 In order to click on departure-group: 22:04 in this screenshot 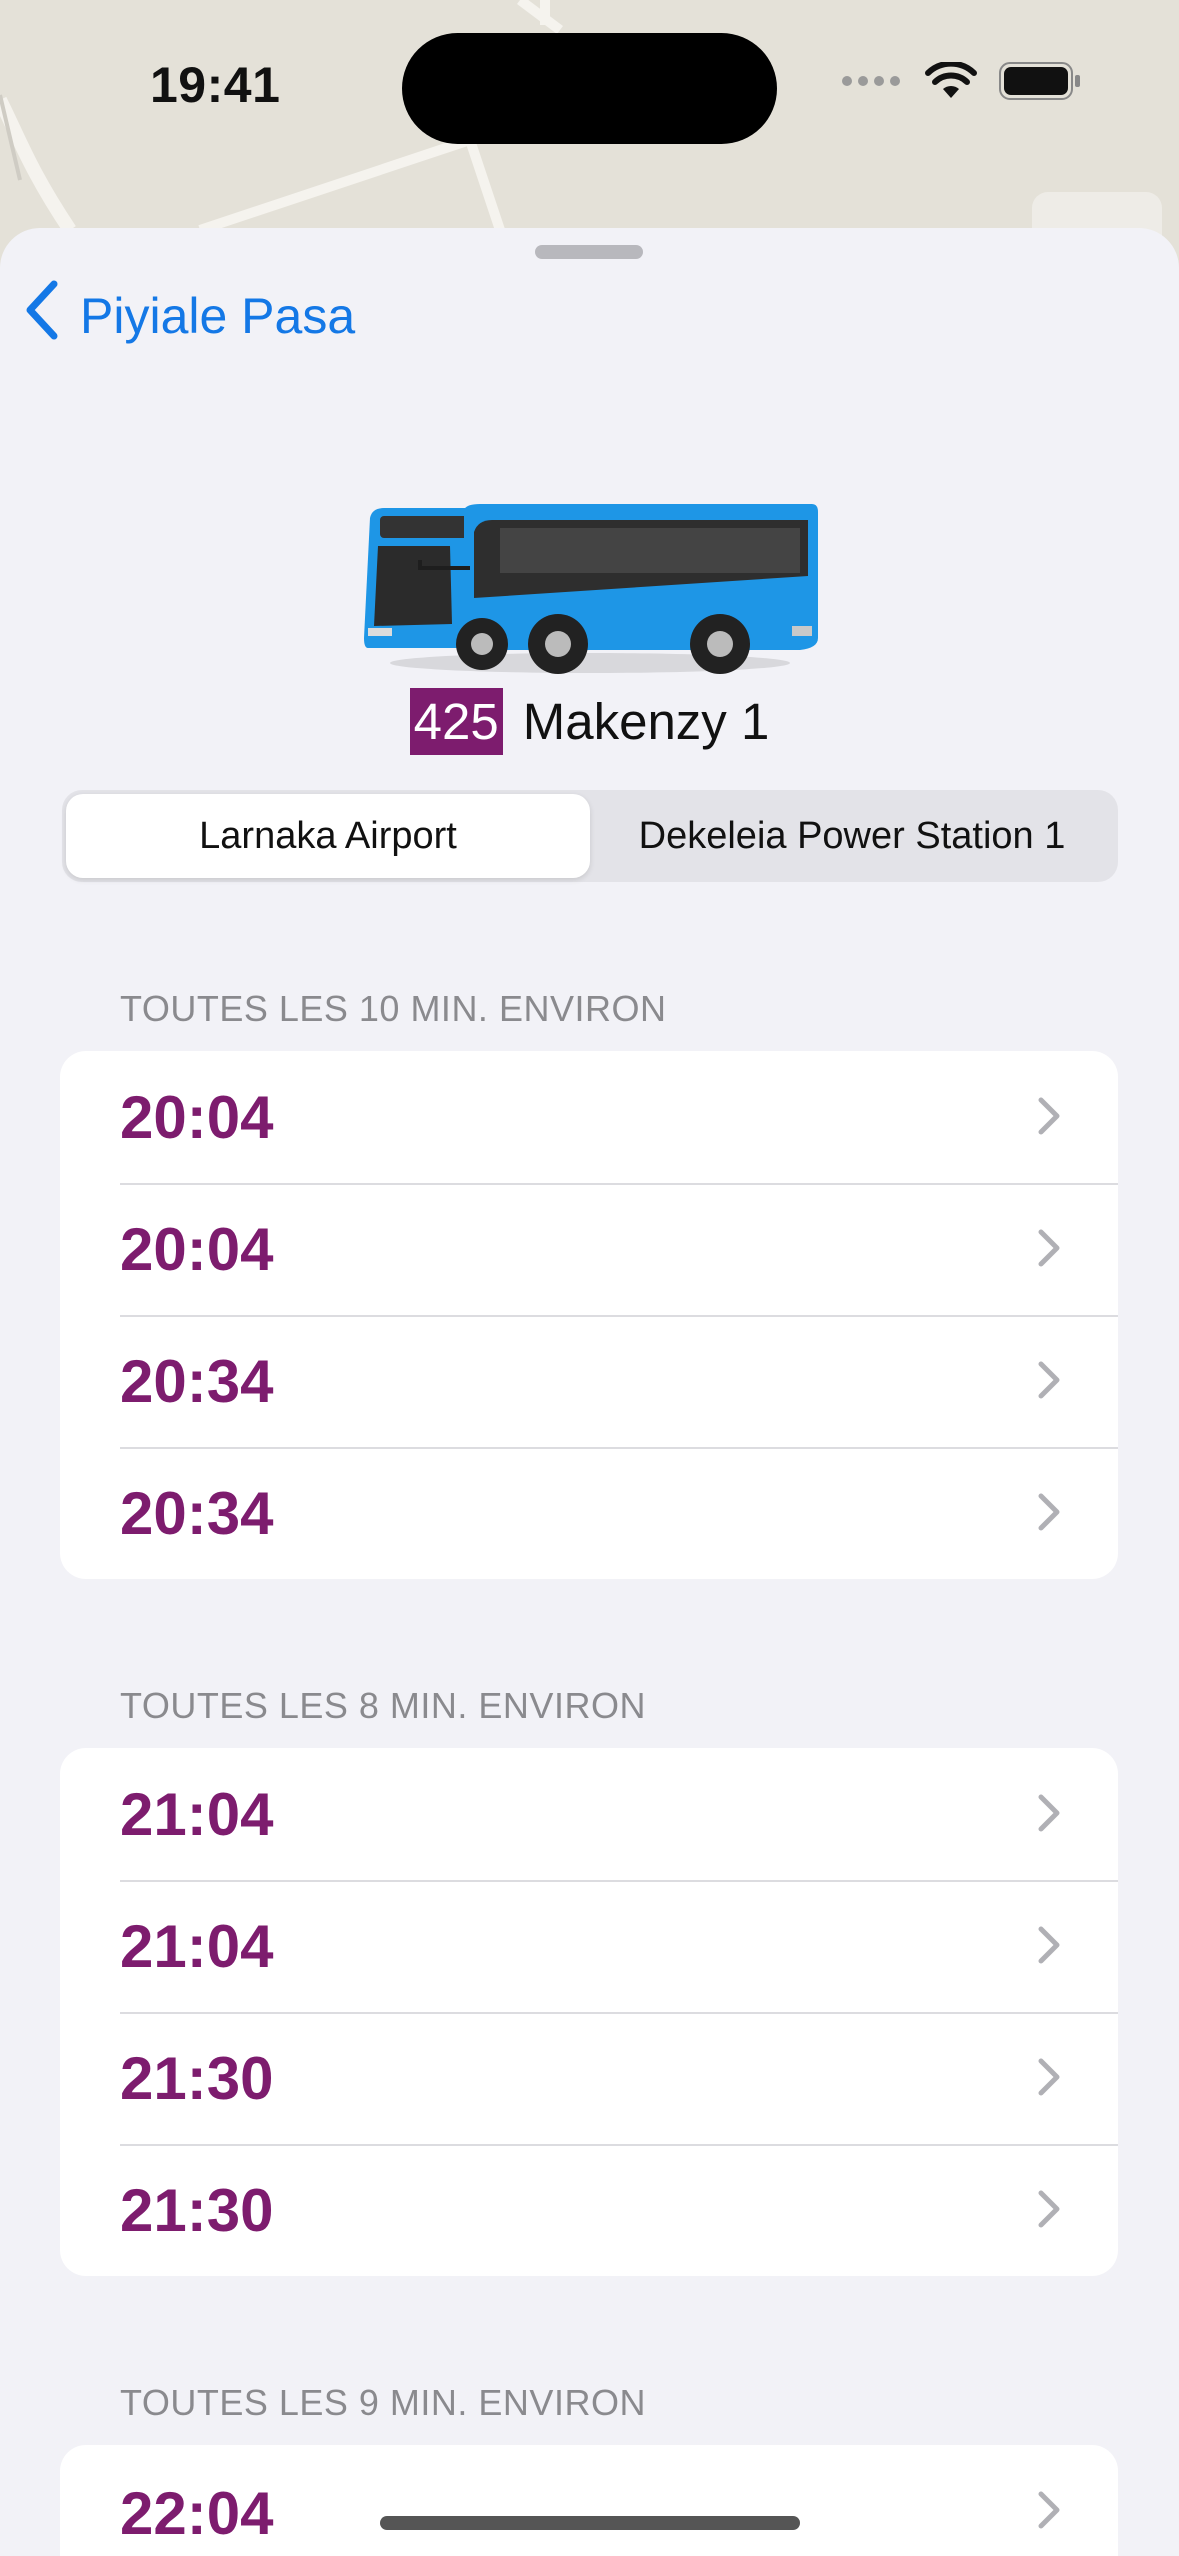, I will do `click(589, 2500)`.